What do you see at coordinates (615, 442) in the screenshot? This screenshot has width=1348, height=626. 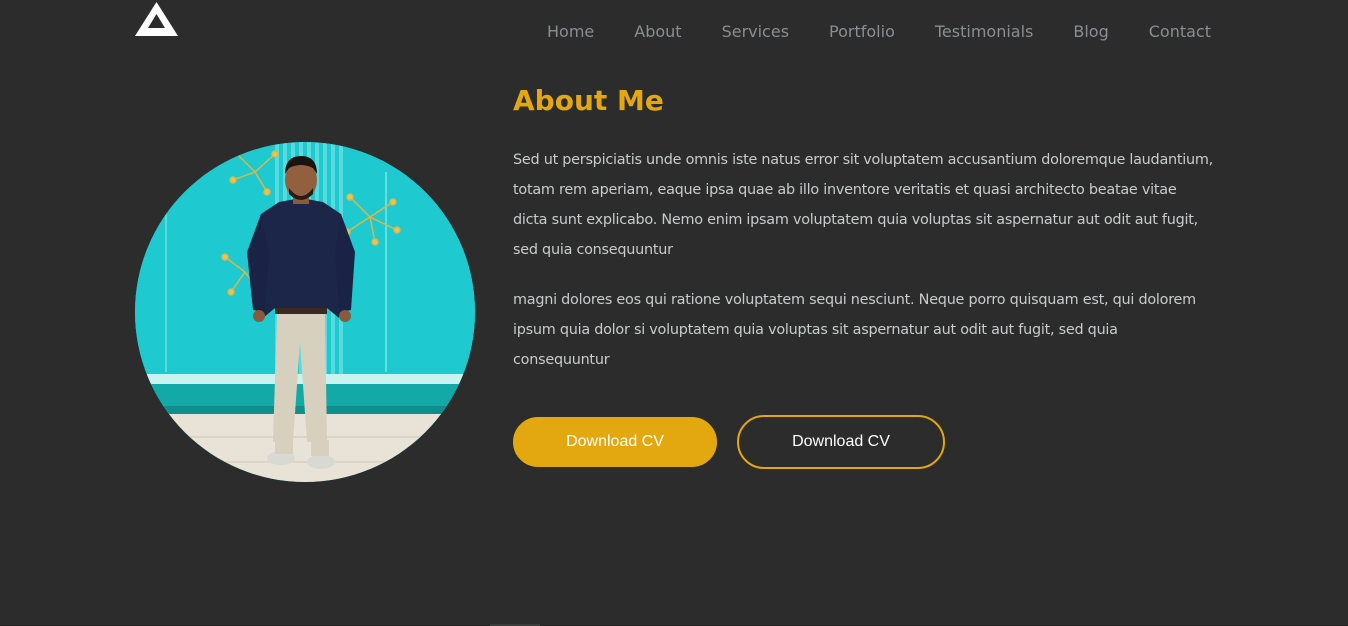 I see `download-cv-button: Download CV` at bounding box center [615, 442].